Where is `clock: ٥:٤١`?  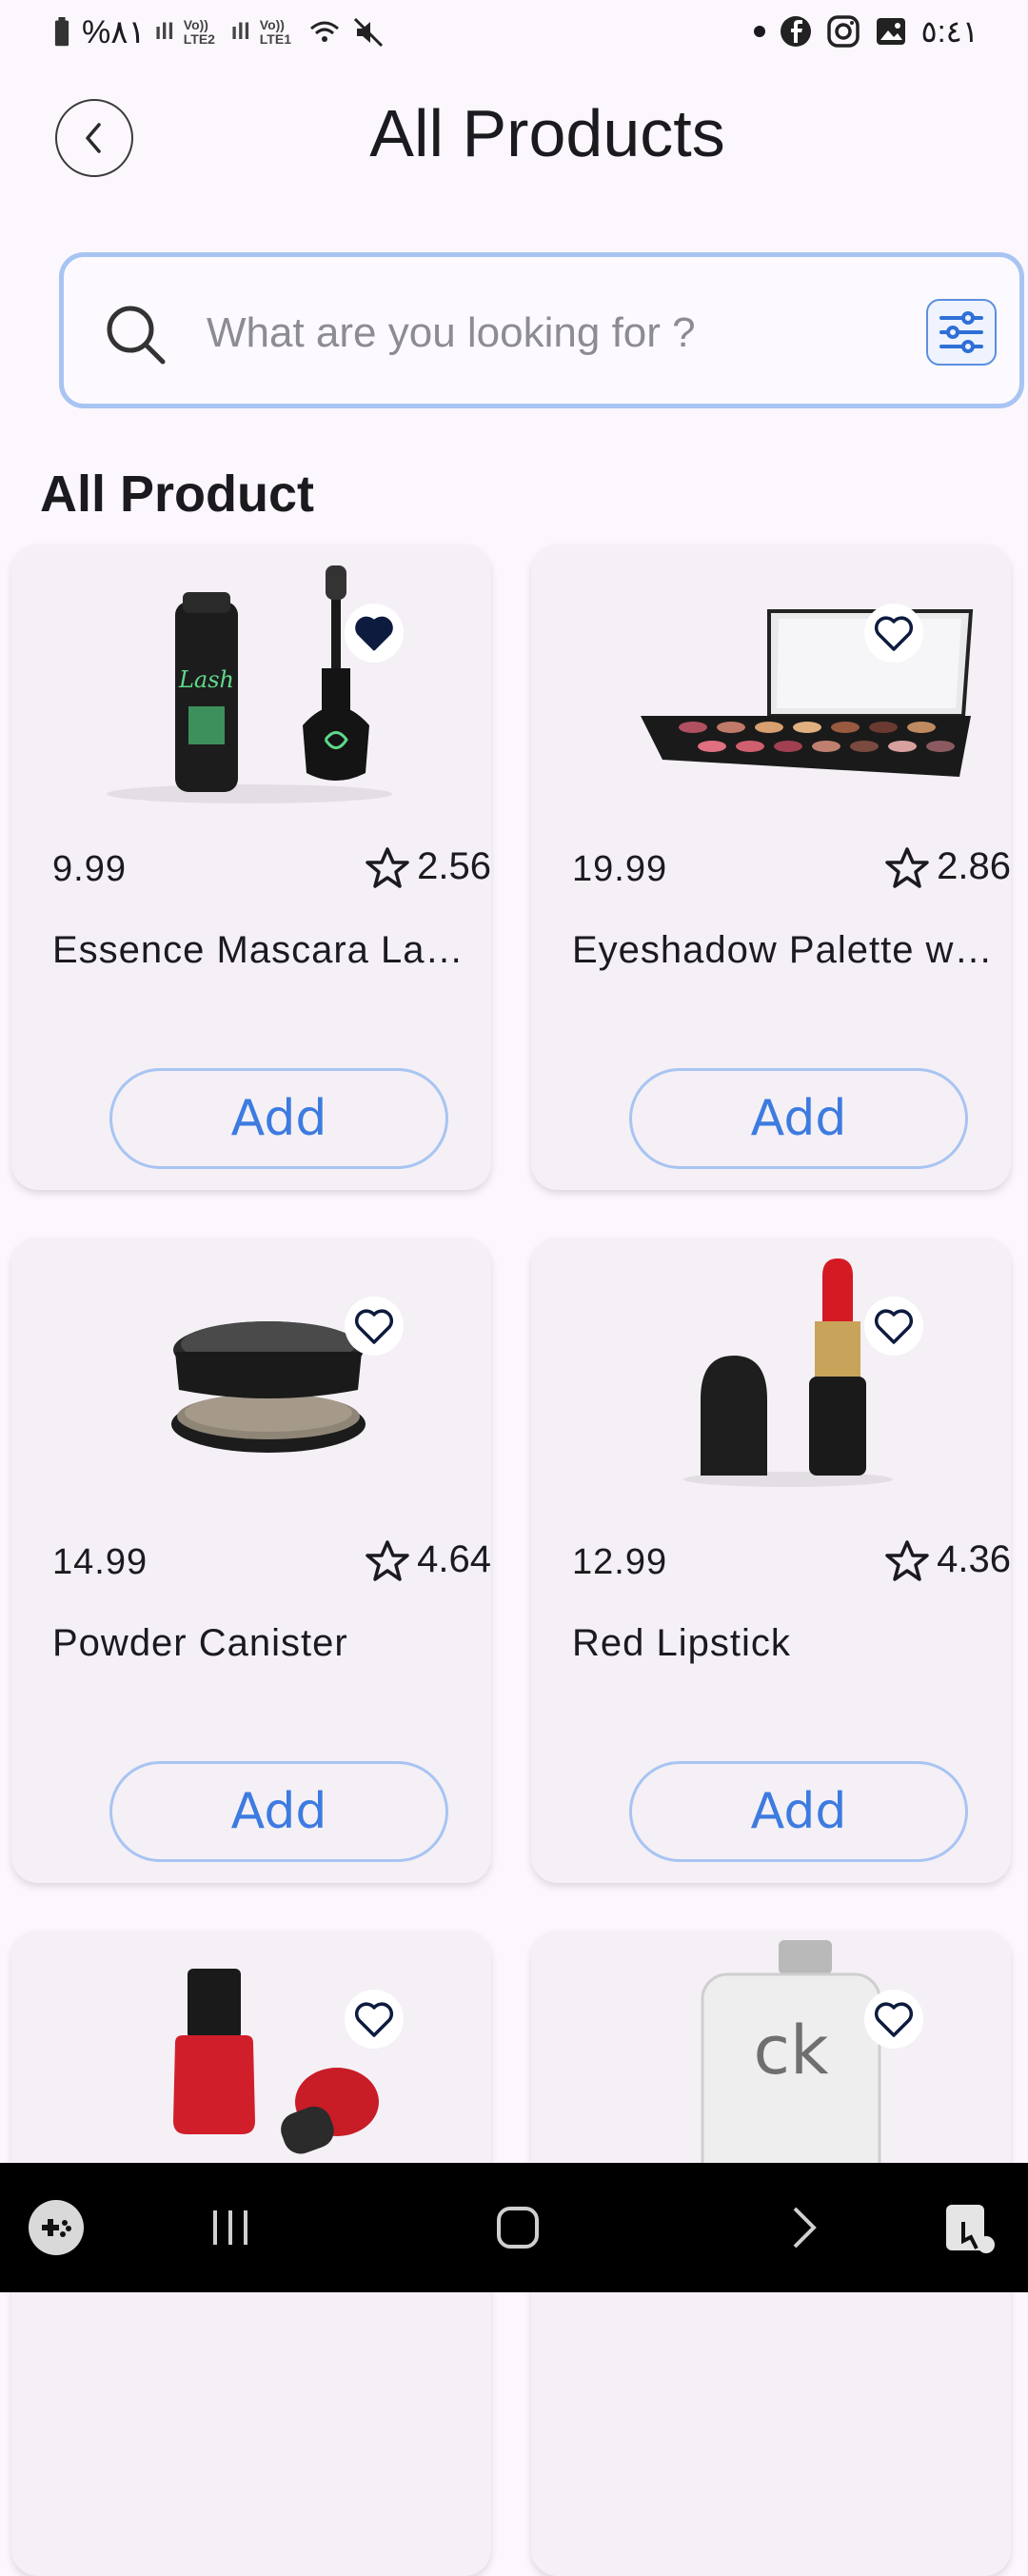 clock: ٥:٤١ is located at coordinates (949, 32).